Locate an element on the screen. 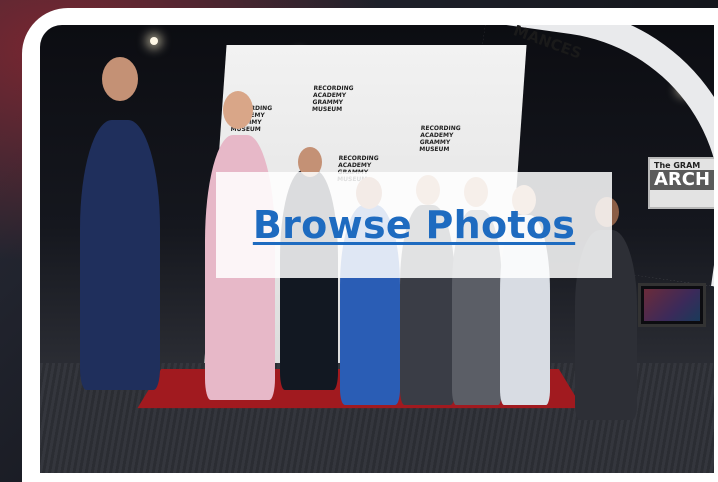  browse-photos-overlay: Browse Photos is located at coordinates (414, 225).